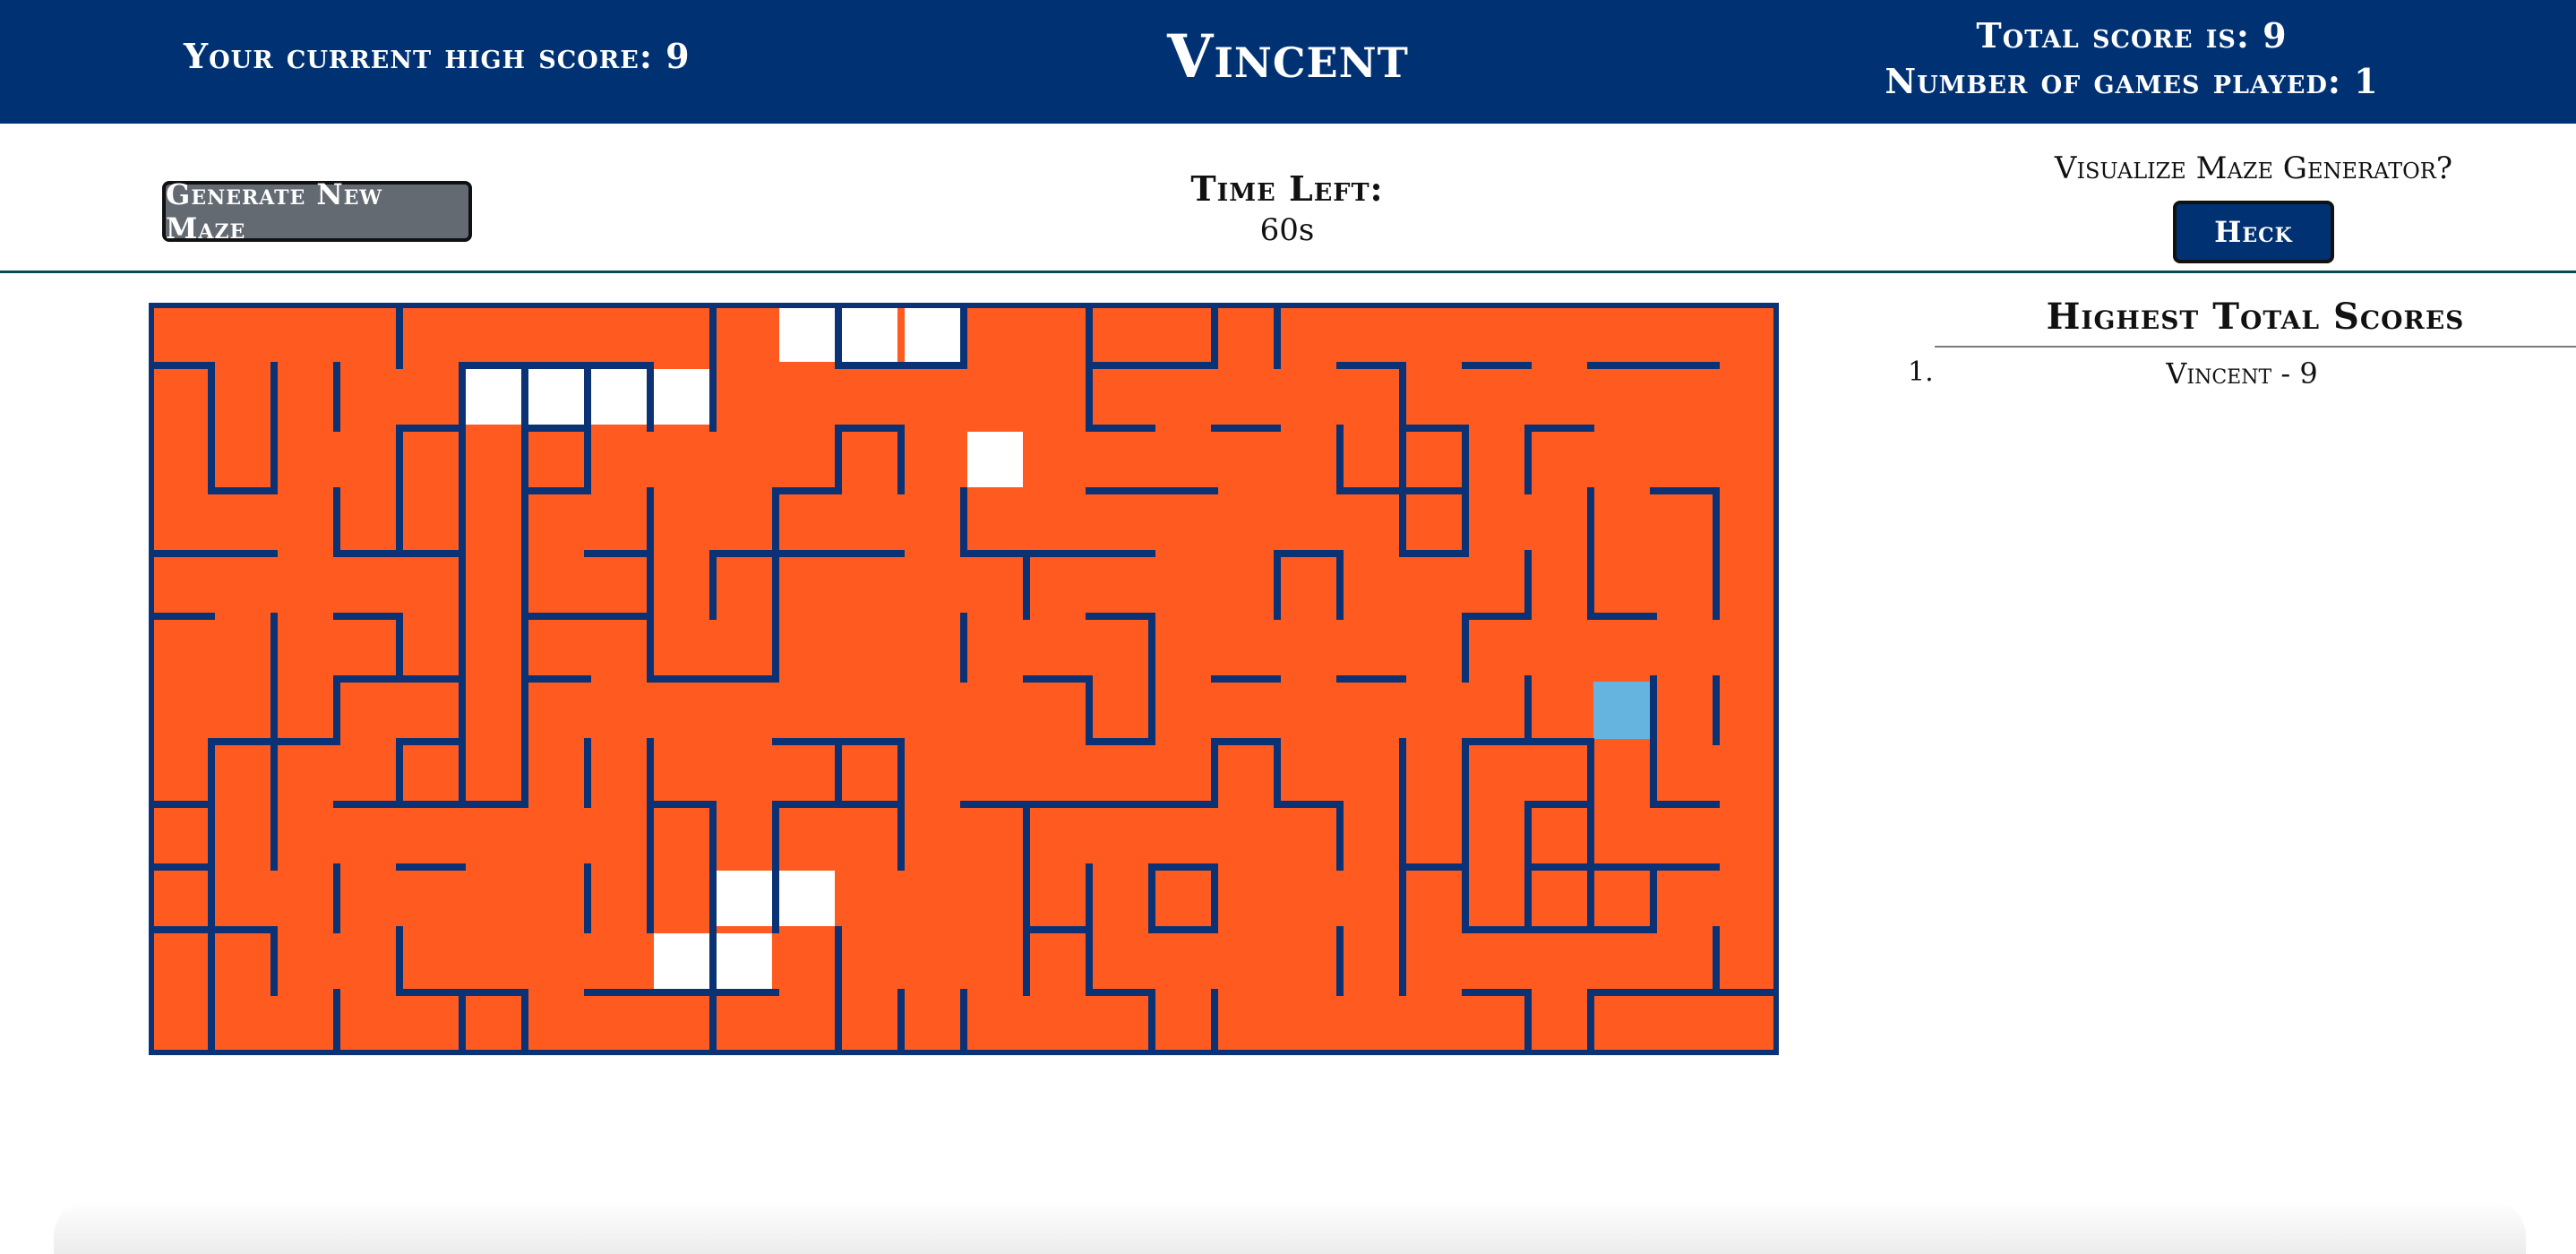  Describe the element at coordinates (2253, 253) in the screenshot. I see `heck-yes-button: Heck Yes!` at that location.